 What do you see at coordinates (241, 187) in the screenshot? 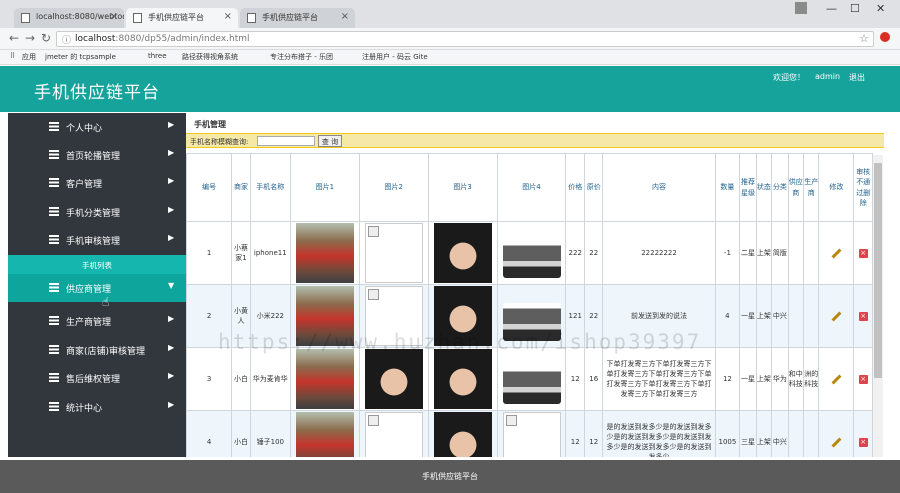
I see `column-header: 商家` at bounding box center [241, 187].